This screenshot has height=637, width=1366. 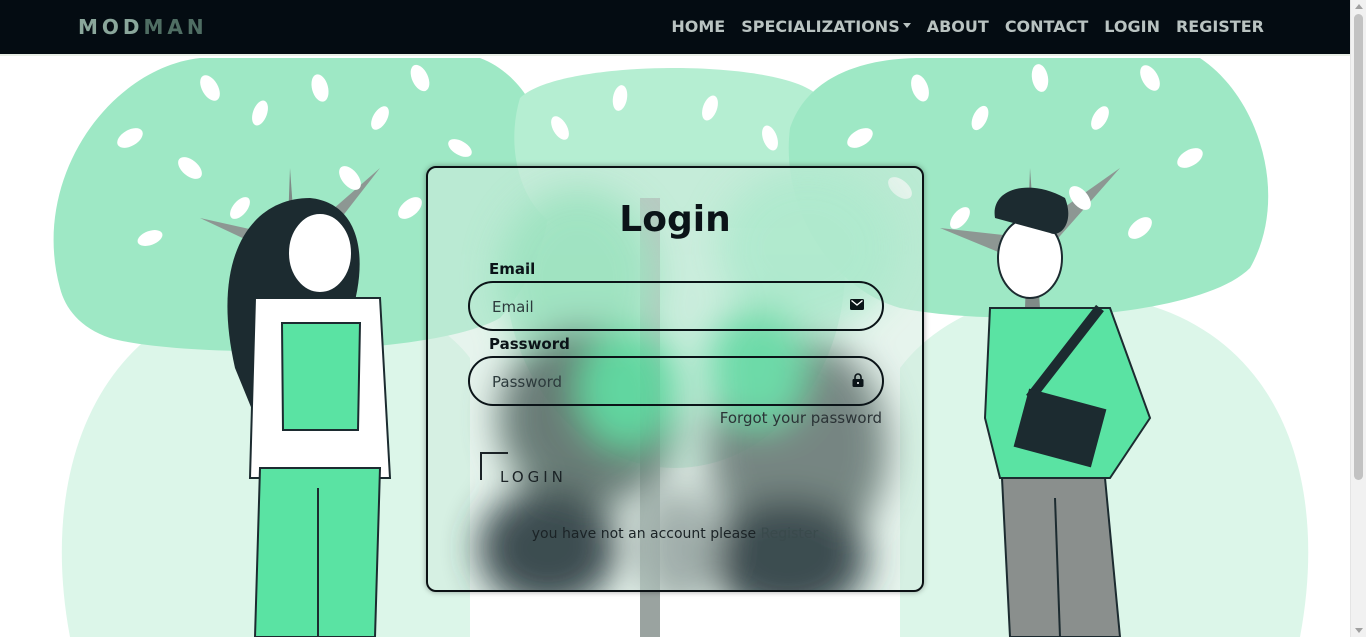 What do you see at coordinates (1132, 27) in the screenshot?
I see `nav-login: LOGIN` at bounding box center [1132, 27].